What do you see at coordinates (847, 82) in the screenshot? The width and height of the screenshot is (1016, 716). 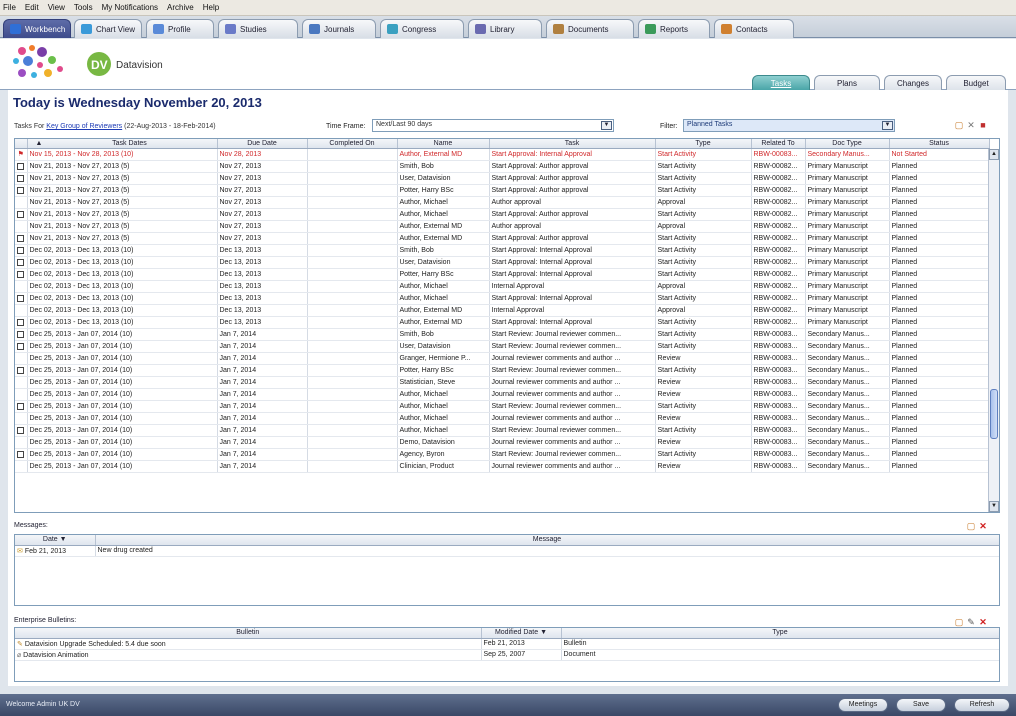 I see `subtab-plans: Plans` at bounding box center [847, 82].